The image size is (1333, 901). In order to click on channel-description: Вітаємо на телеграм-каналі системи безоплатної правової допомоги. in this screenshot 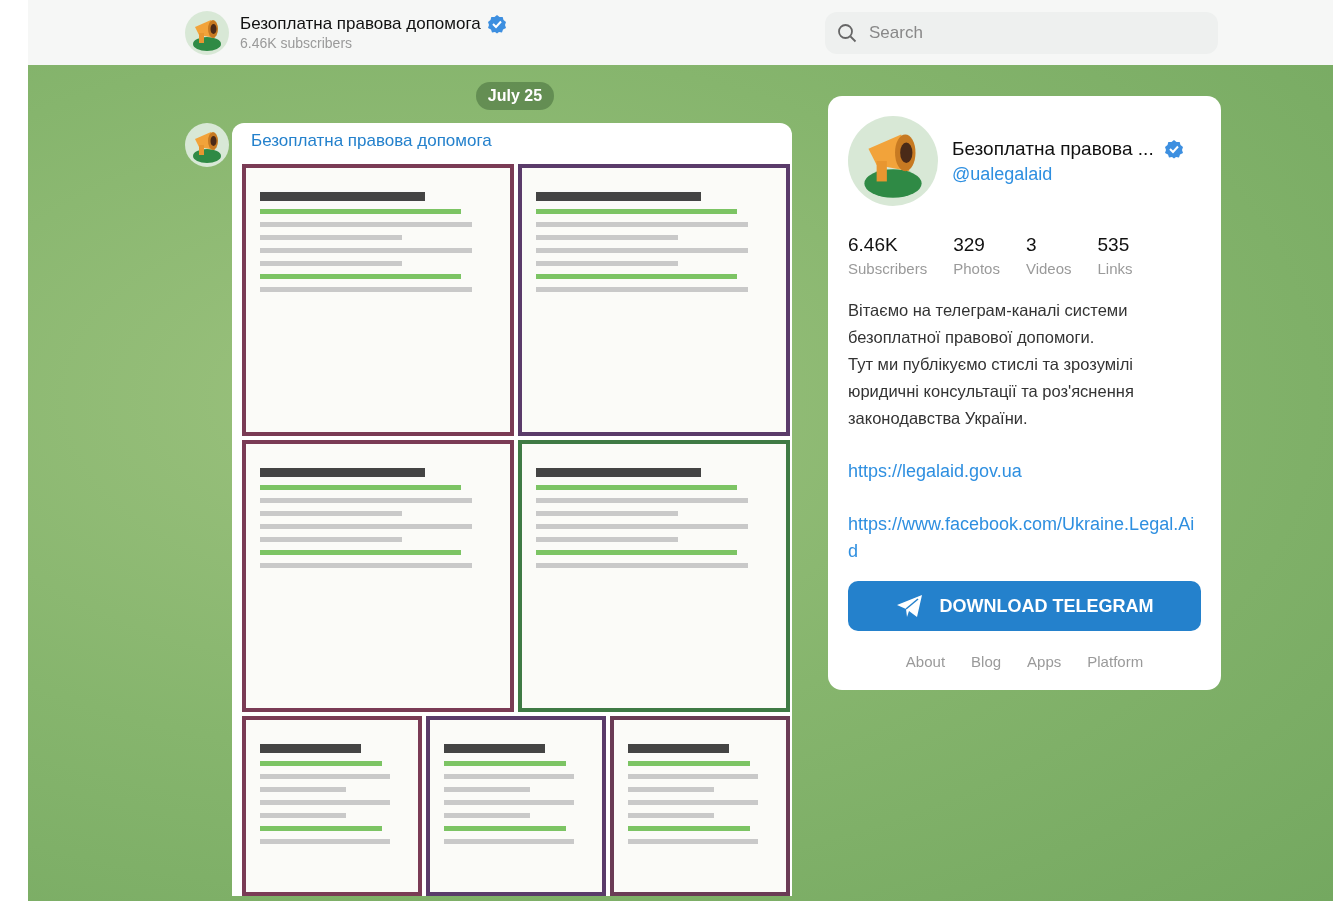, I will do `click(988, 324)`.